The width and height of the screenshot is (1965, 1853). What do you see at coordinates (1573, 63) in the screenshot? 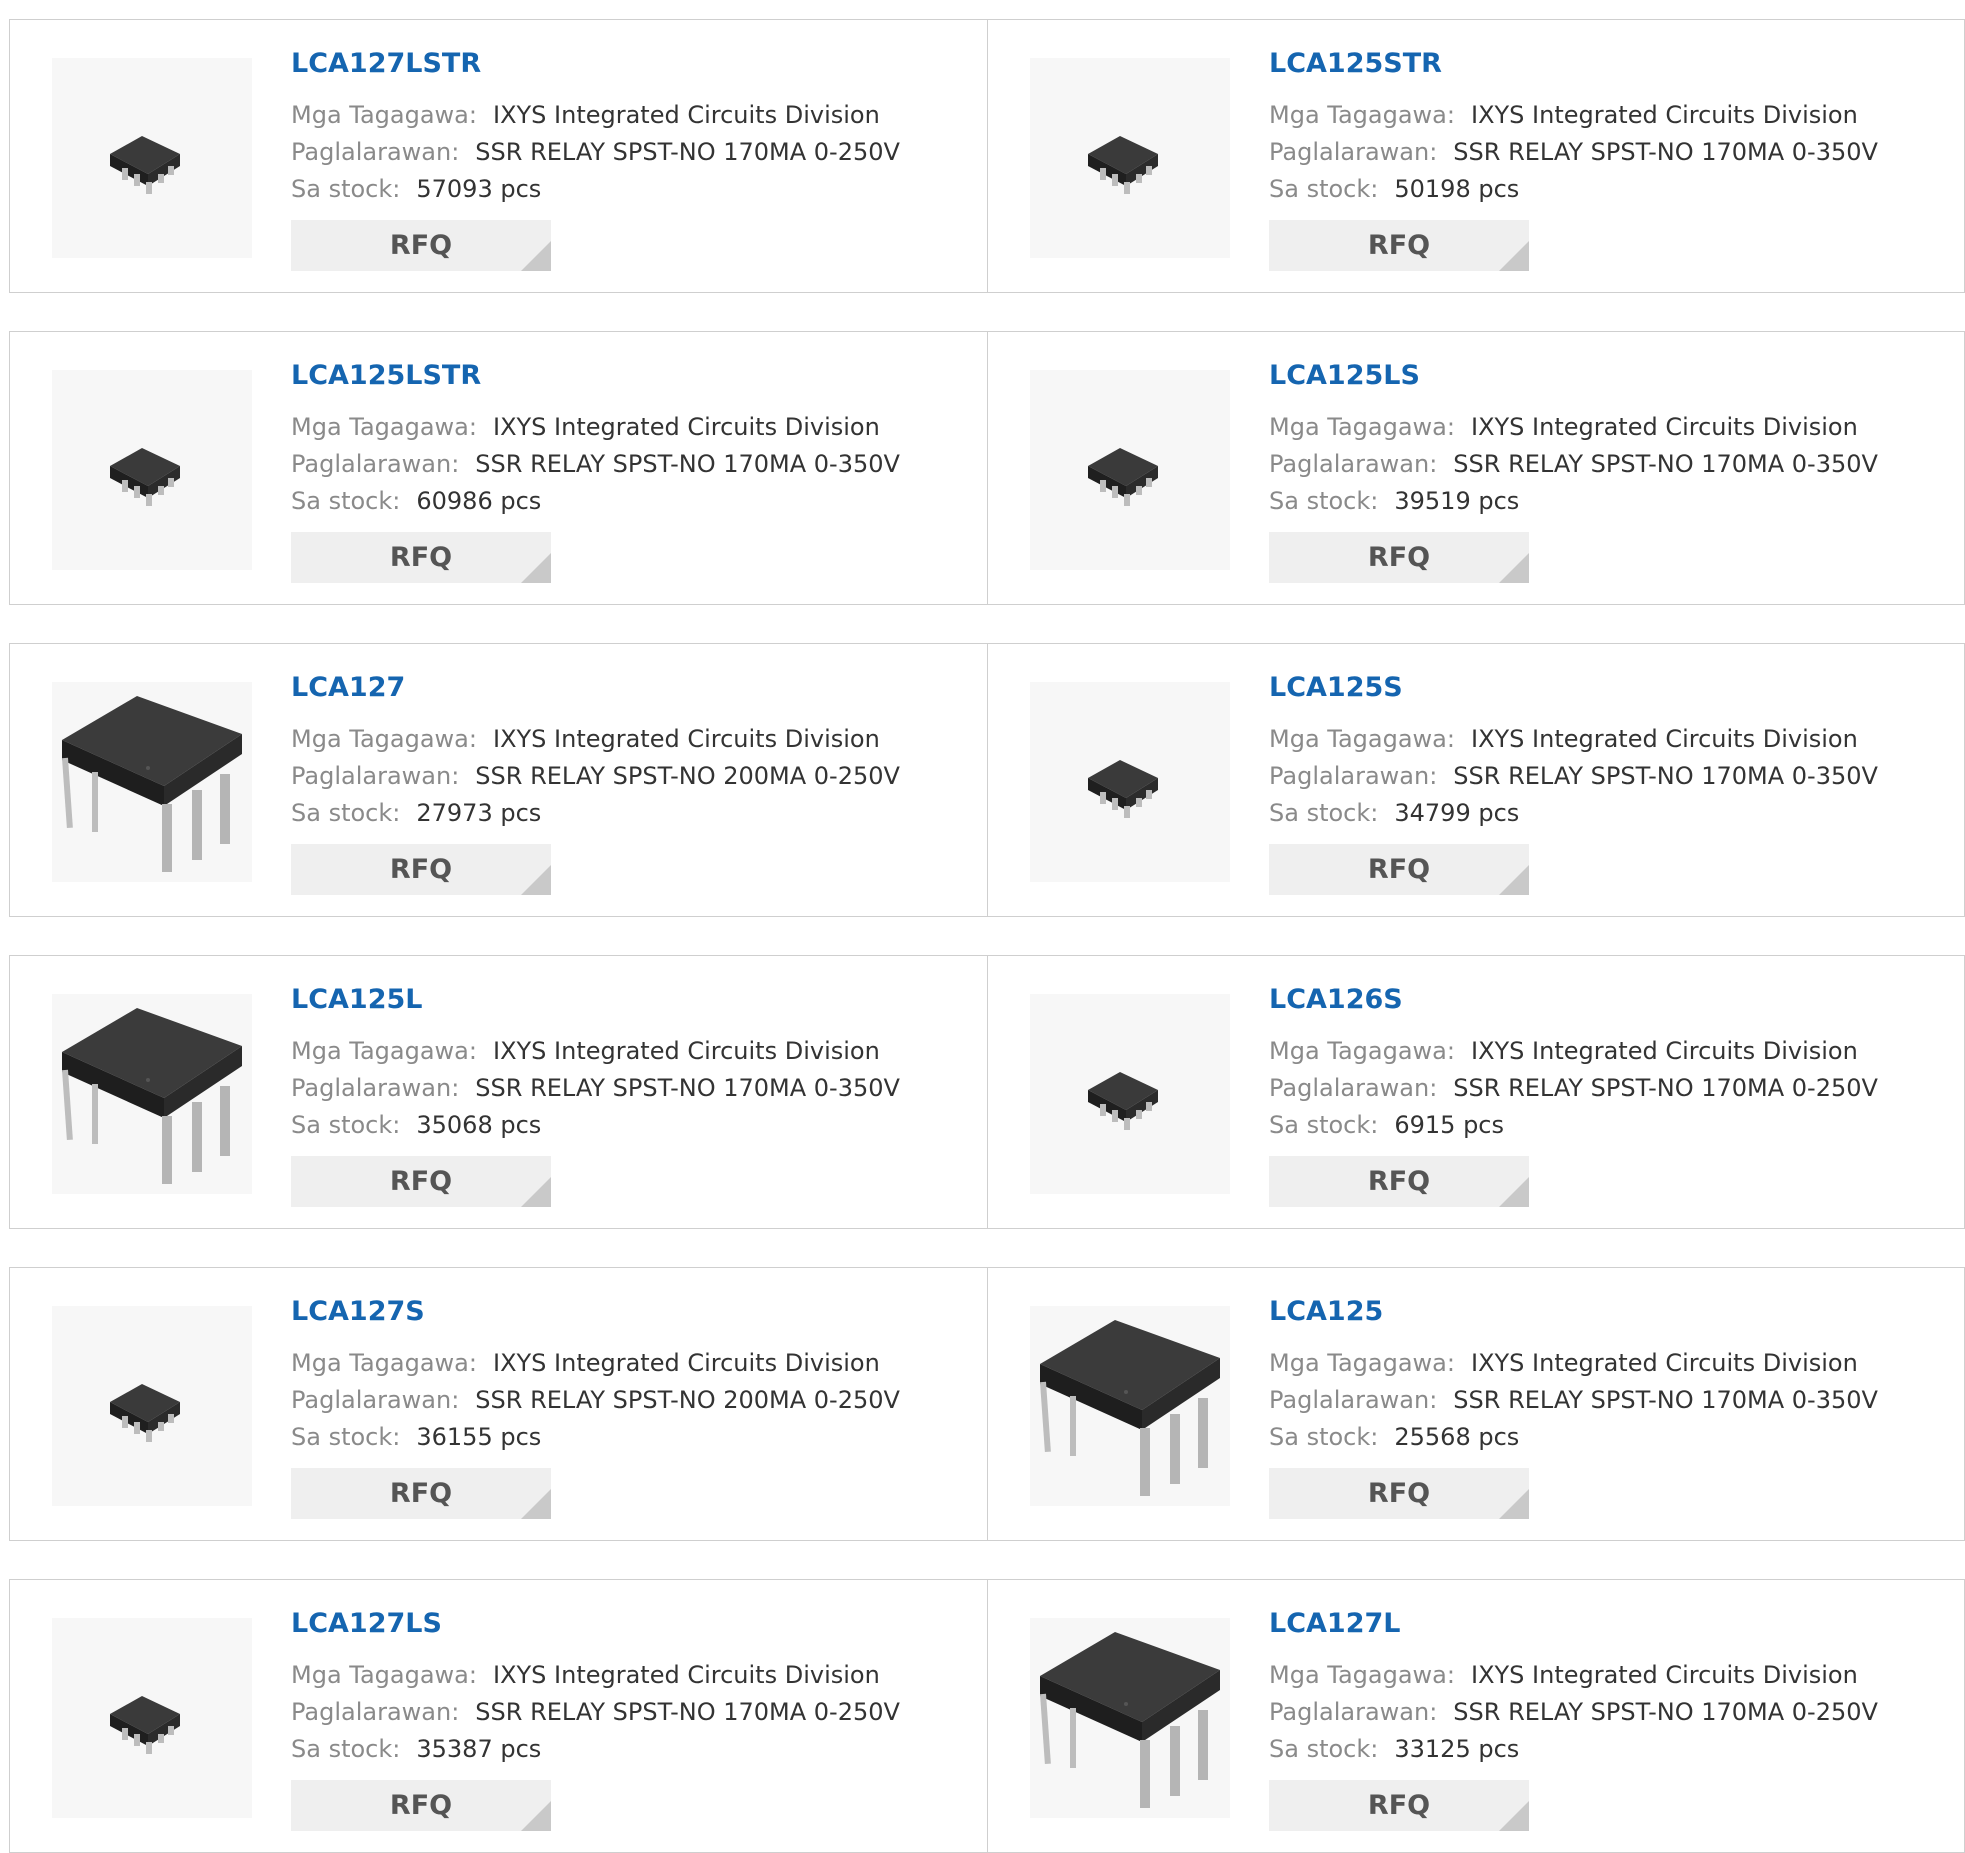
I see `part-number-link: LCA125STR` at bounding box center [1573, 63].